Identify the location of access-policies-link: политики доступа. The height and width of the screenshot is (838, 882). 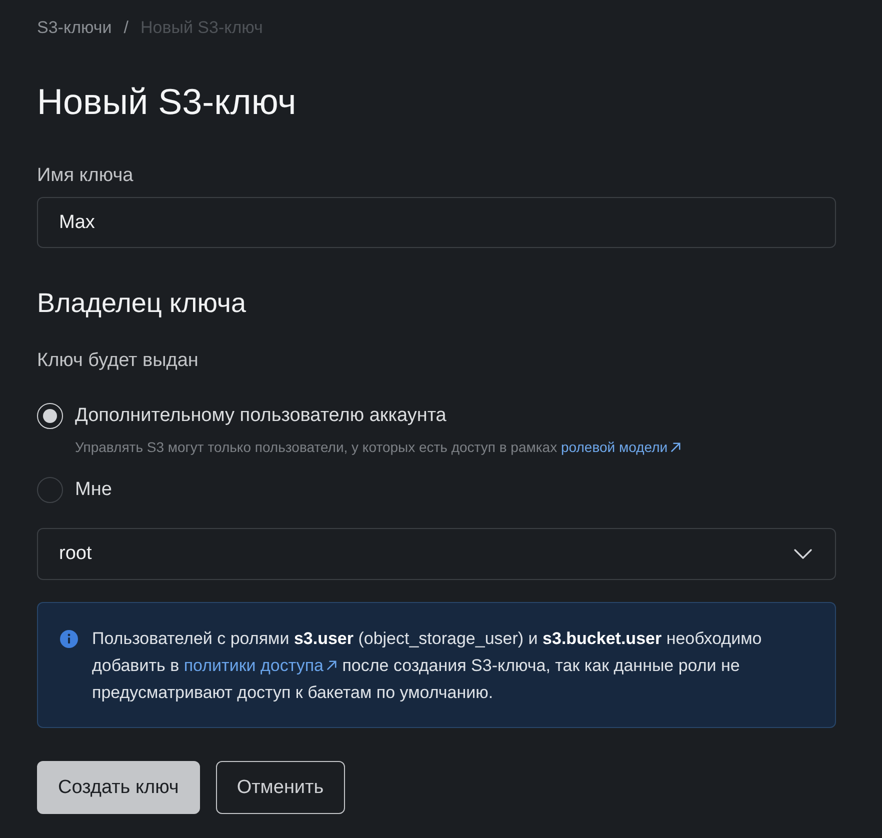
(261, 665).